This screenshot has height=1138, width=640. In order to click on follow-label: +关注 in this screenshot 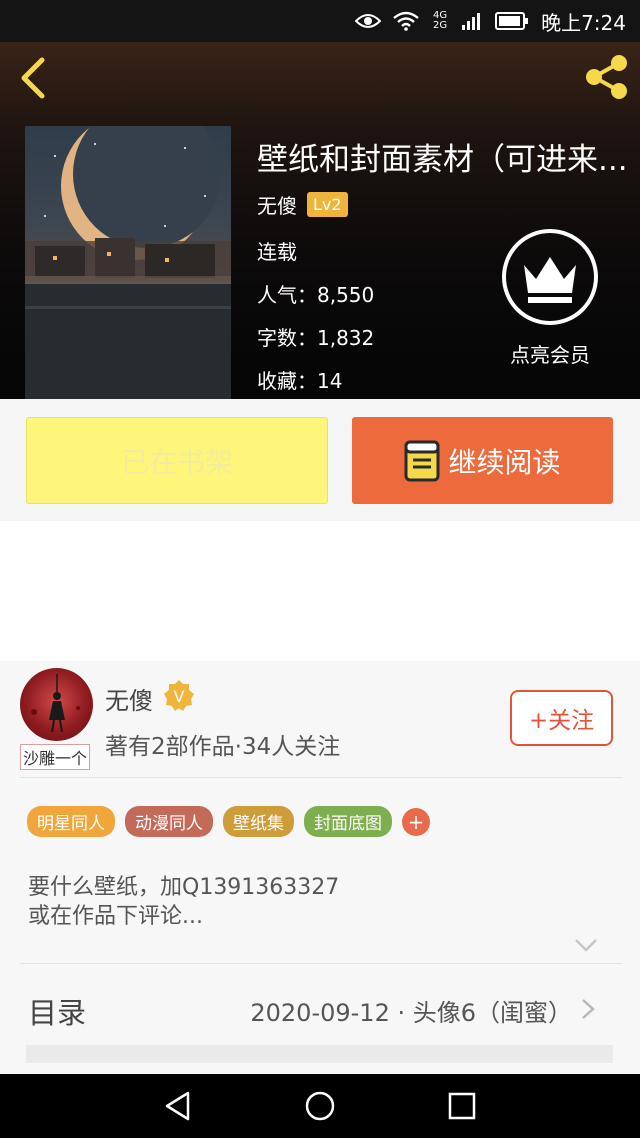, I will do `click(561, 721)`.